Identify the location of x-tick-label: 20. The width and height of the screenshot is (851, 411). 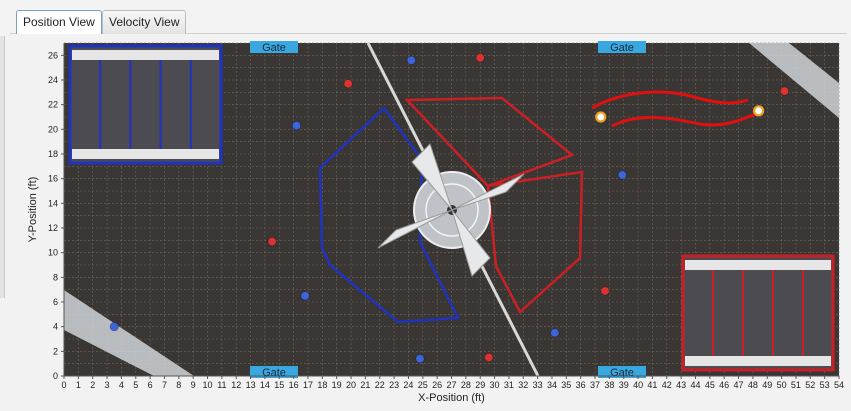
(351, 385).